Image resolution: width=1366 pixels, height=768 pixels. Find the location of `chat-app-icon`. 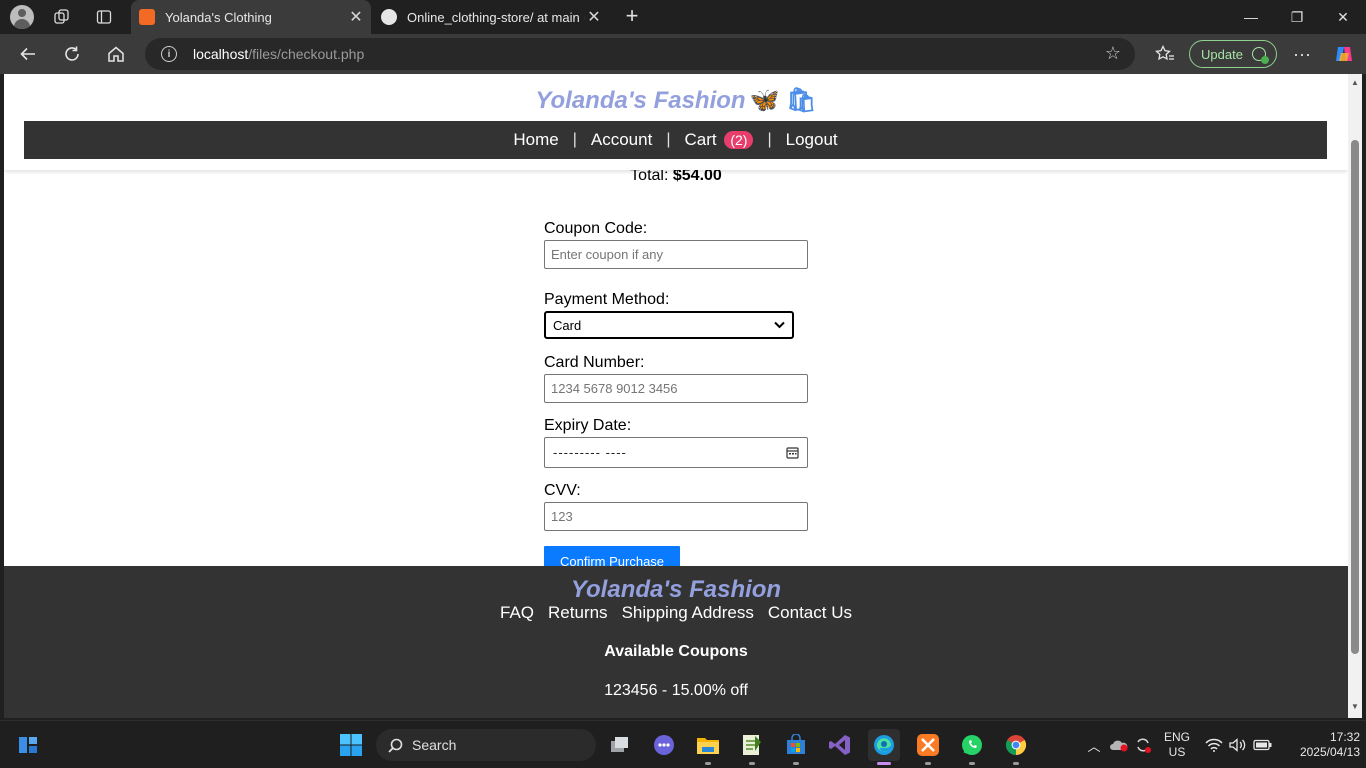

chat-app-icon is located at coordinates (664, 745).